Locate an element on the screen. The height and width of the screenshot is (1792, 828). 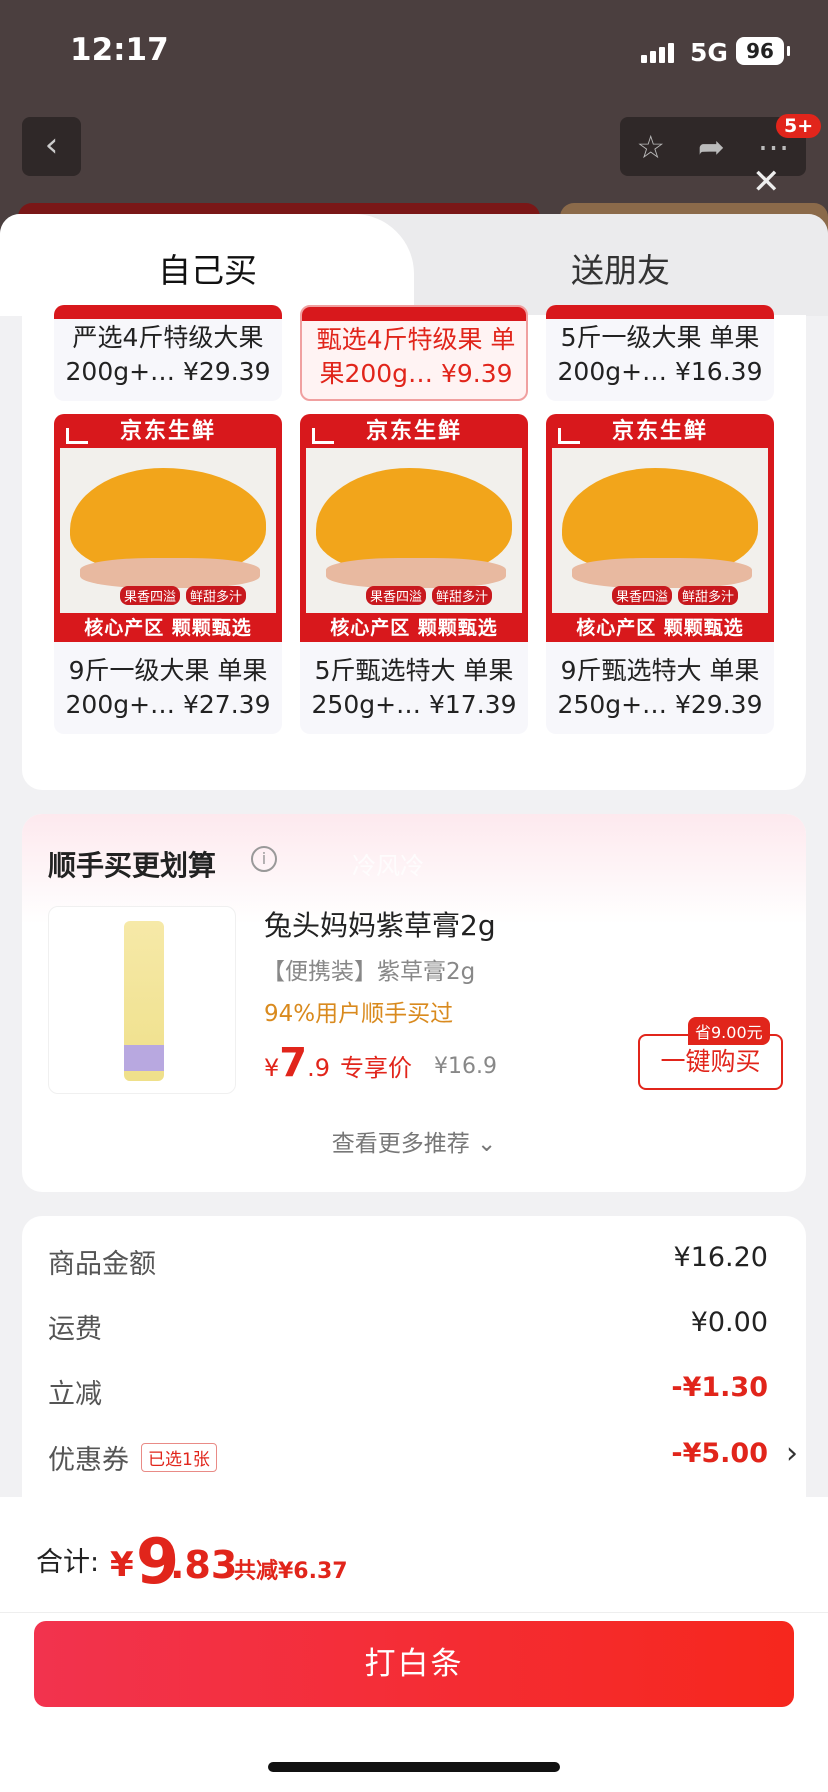
bundle-title: 顺手买更划算 is located at coordinates (132, 865).